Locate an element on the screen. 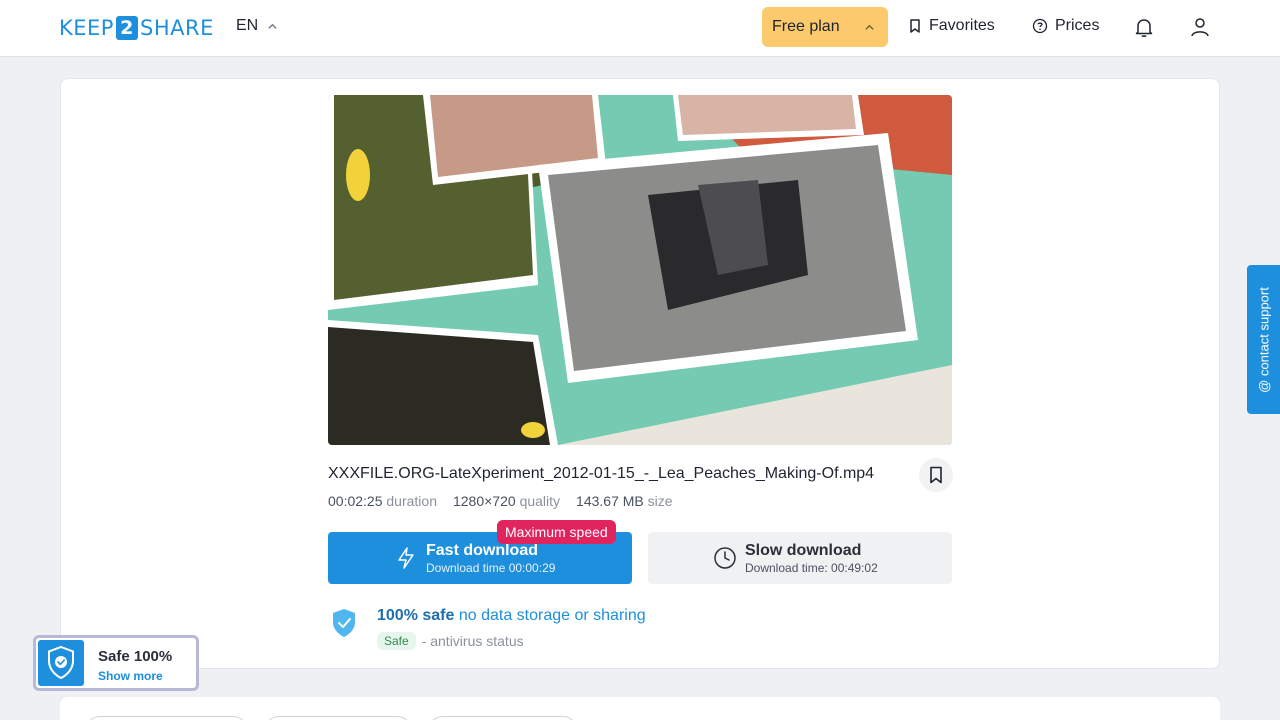 The width and height of the screenshot is (1280, 720). slow-download-button: Slow download Download time: 00:49:02 is located at coordinates (800, 558).